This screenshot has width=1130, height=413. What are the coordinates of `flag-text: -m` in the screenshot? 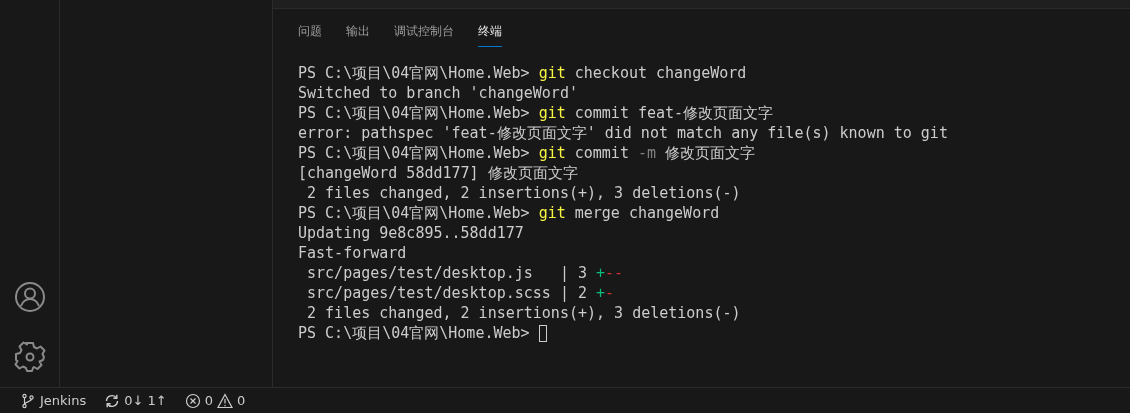 It's located at (647, 153).